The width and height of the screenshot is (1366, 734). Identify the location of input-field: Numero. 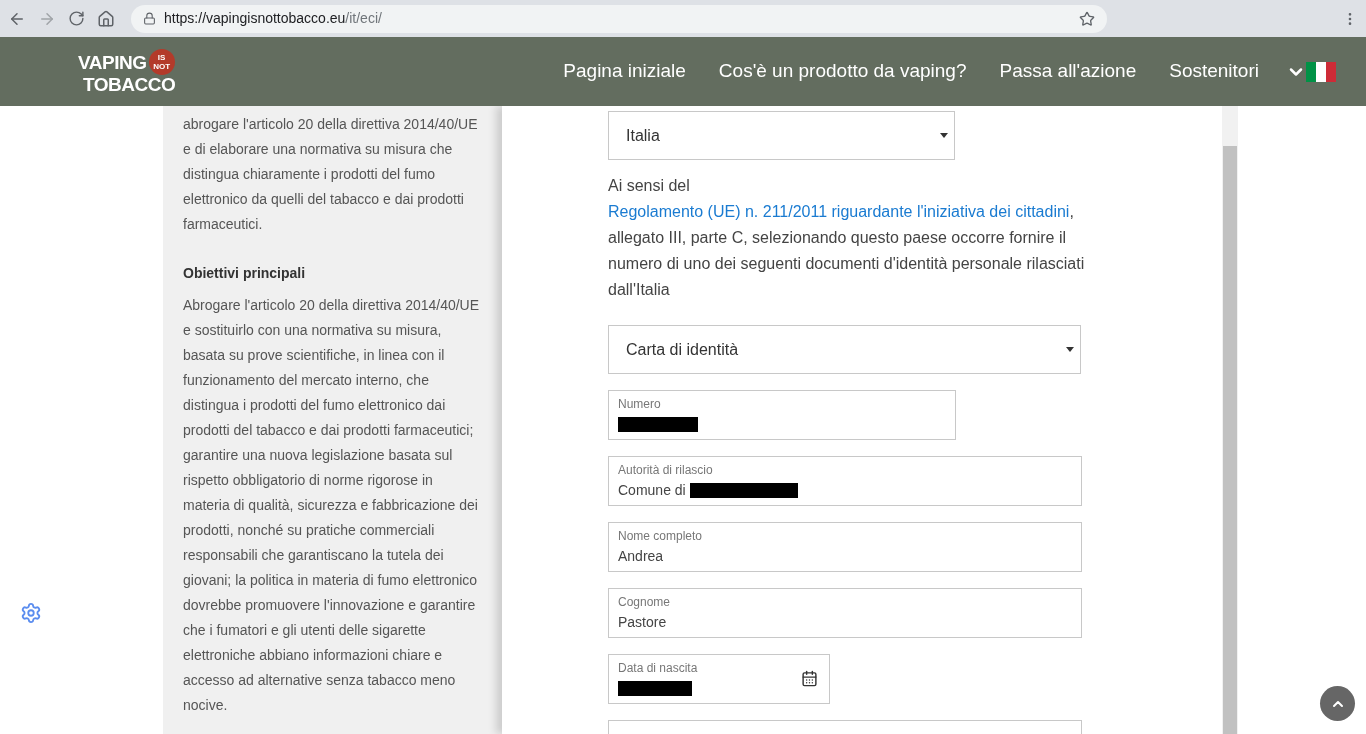
(782, 415).